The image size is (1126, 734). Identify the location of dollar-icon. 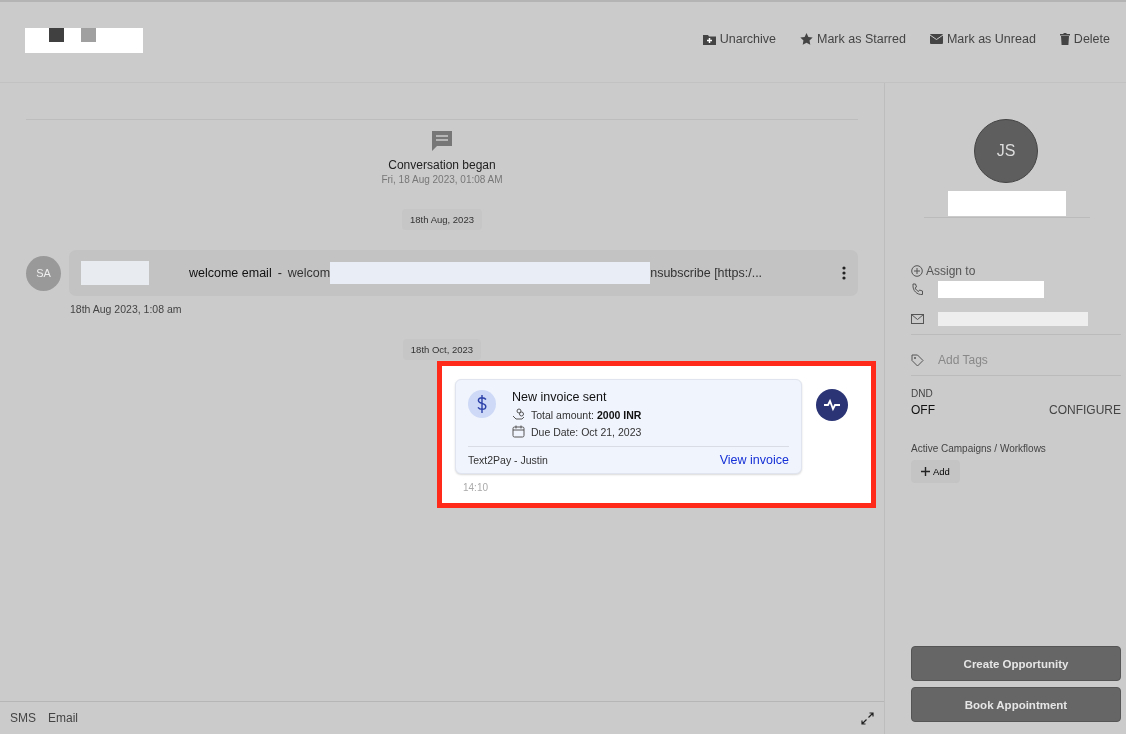
(482, 404).